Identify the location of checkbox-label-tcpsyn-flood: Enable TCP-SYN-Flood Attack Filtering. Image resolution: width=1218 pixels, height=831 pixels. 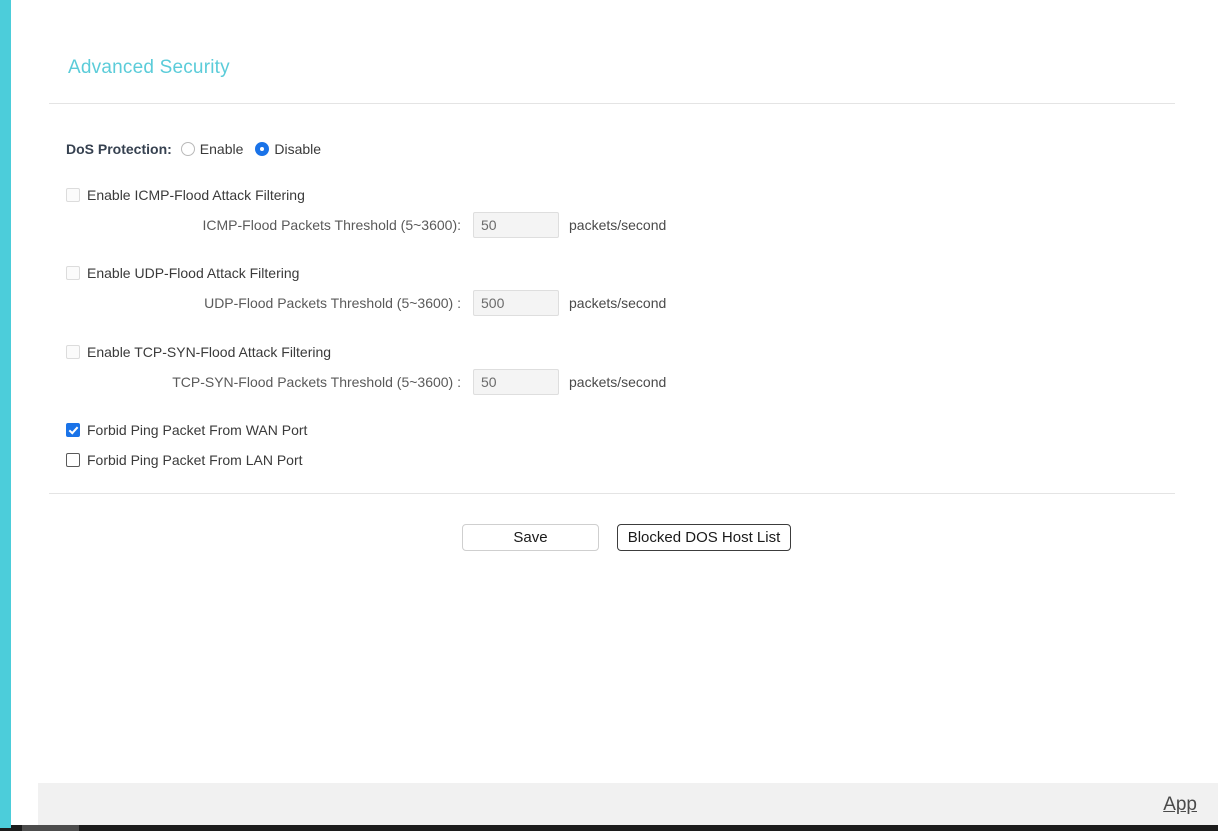
(209, 352).